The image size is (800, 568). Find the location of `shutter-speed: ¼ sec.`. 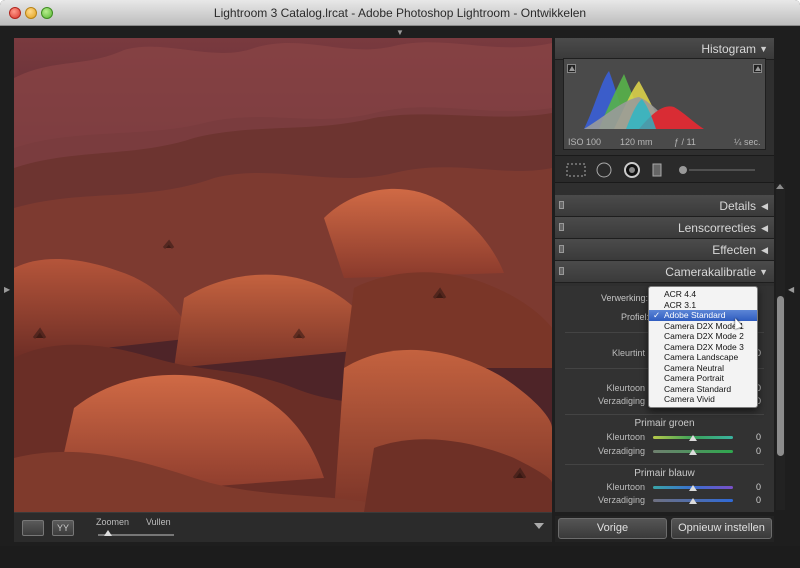

shutter-speed: ¼ sec. is located at coordinates (747, 142).